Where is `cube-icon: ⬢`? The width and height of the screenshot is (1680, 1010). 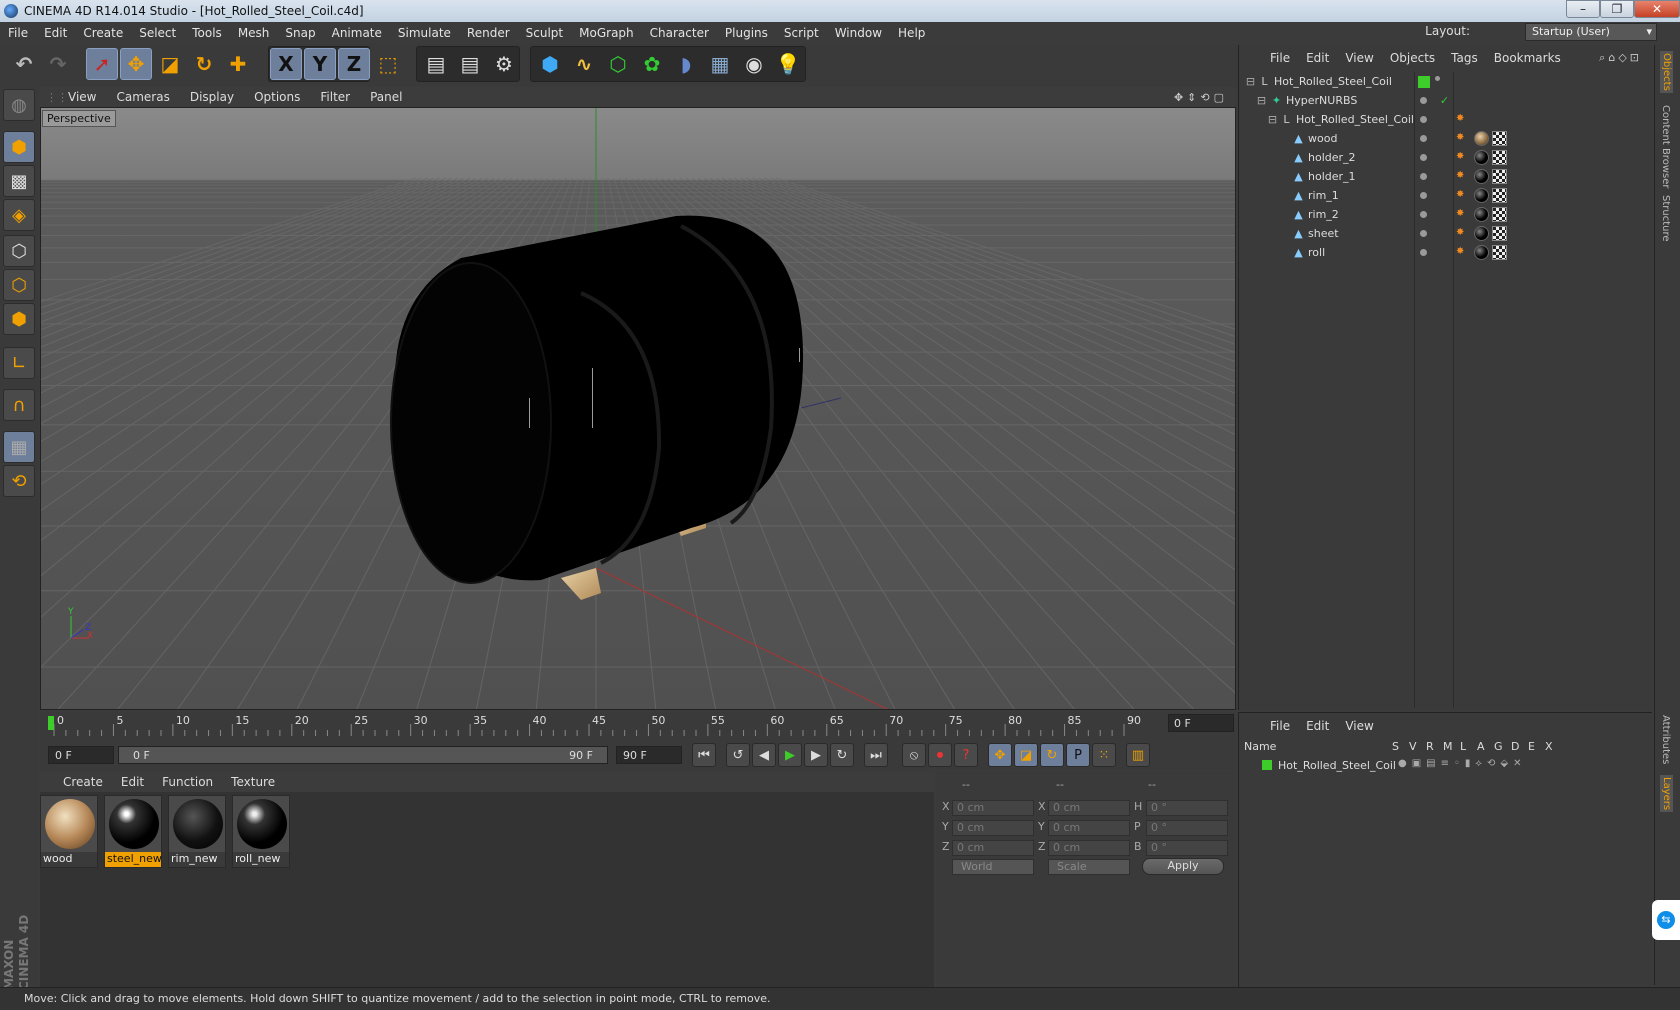
cube-icon: ⬢ is located at coordinates (550, 64).